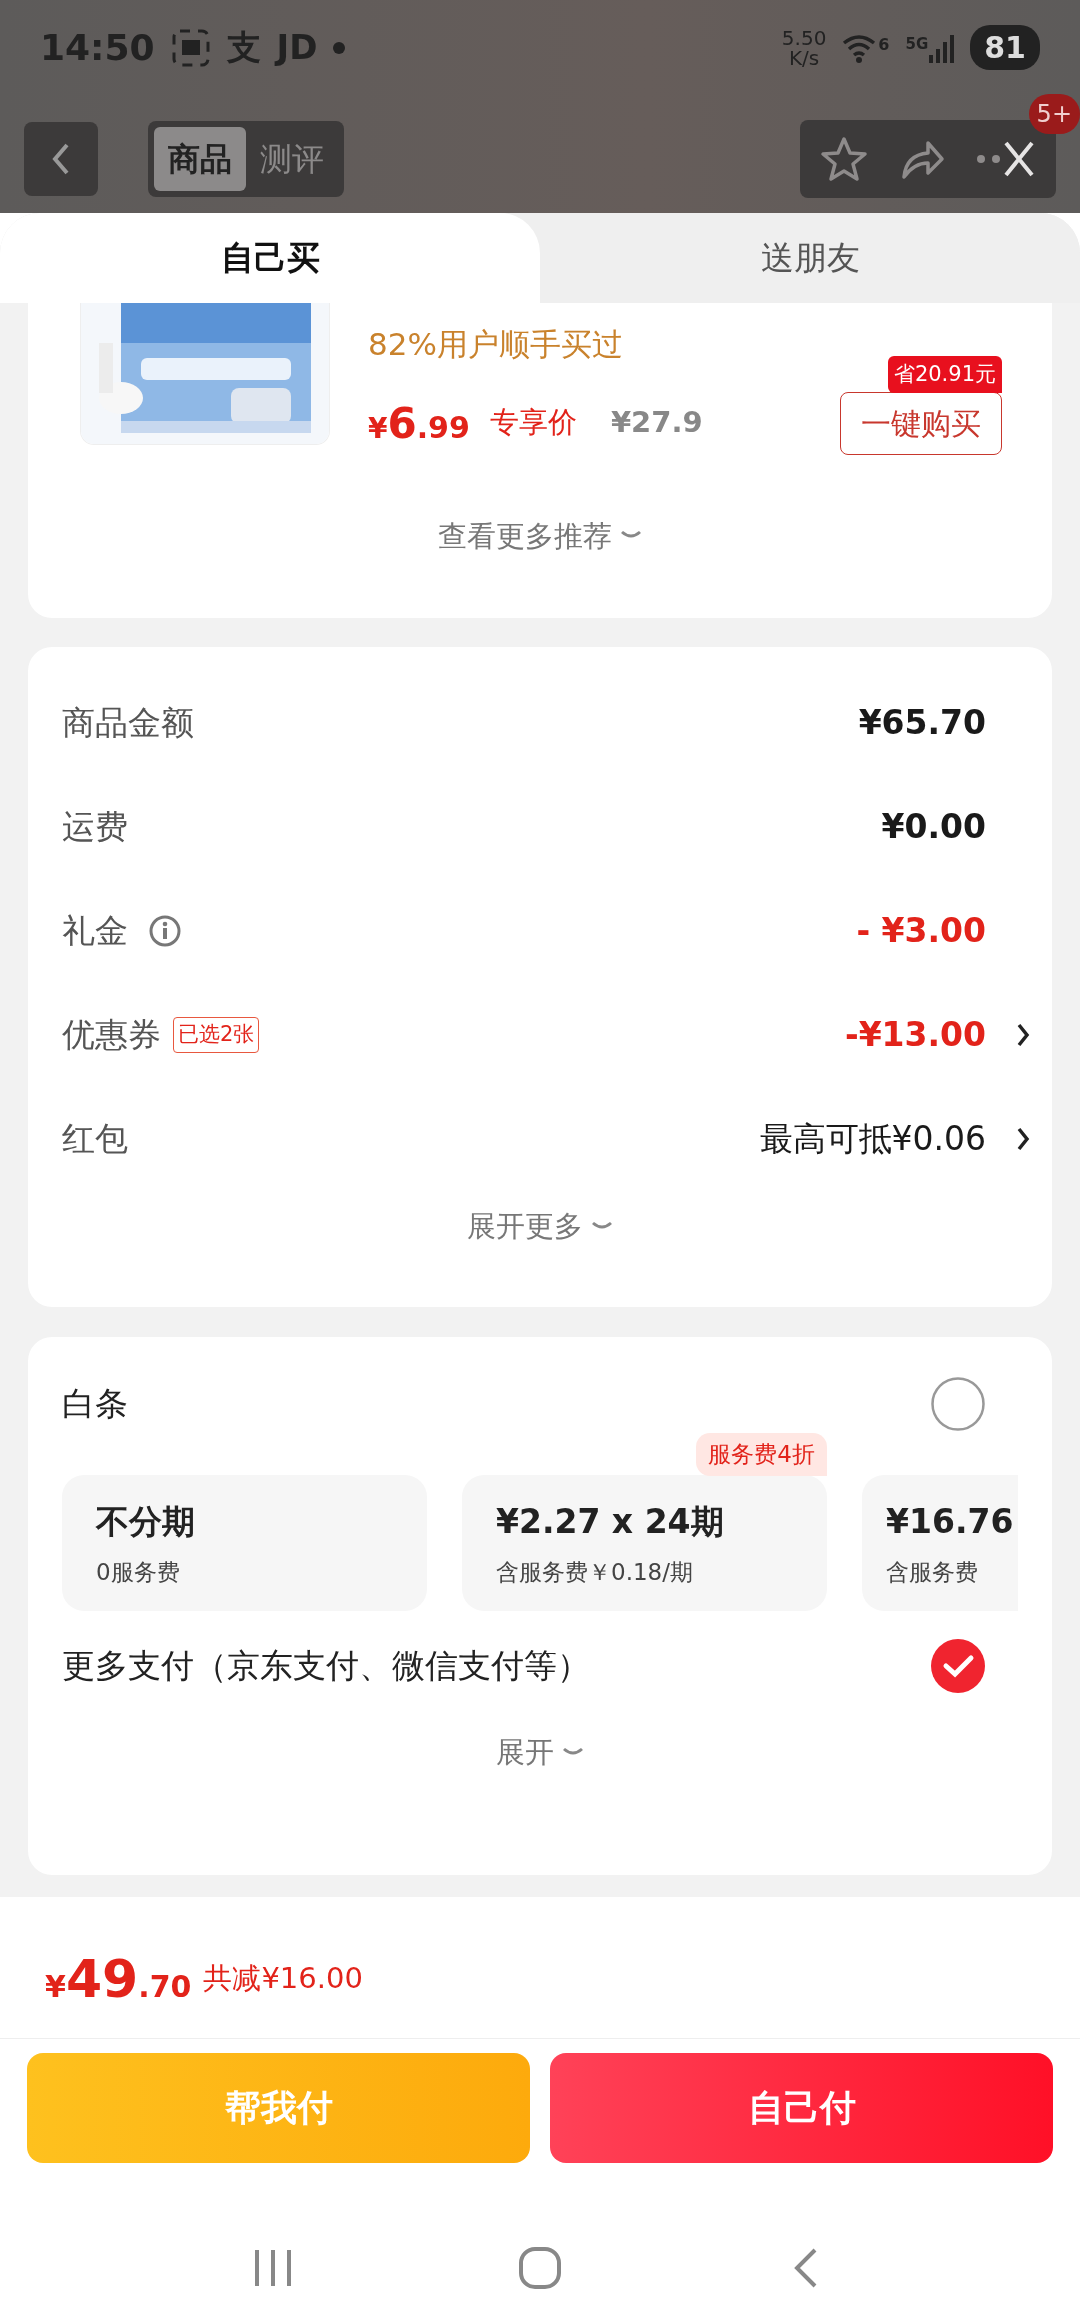  Describe the element at coordinates (804, 57) in the screenshot. I see `speed-unit: K/s` at that location.